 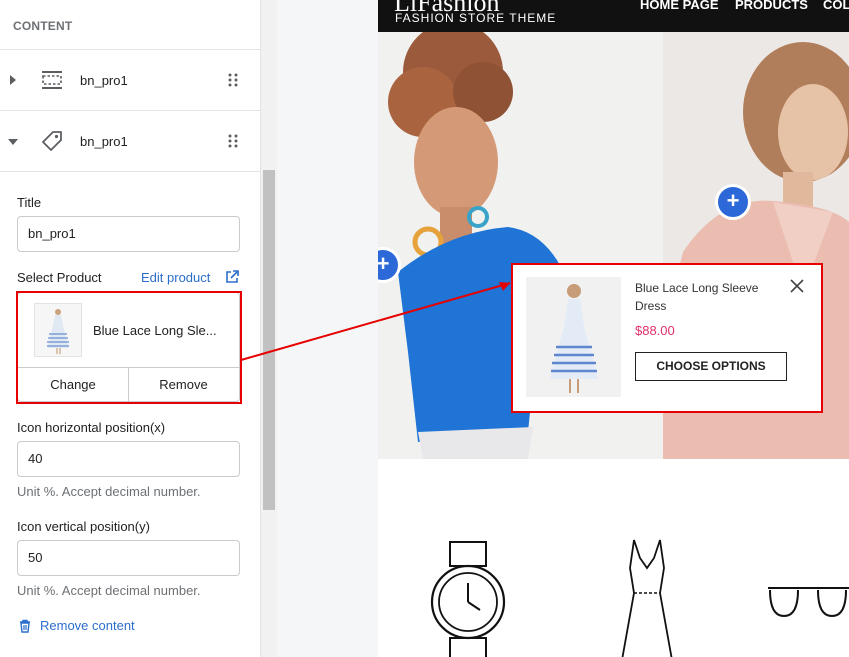 I want to click on y-position-label: Icon vertical position(y), so click(x=83, y=526).